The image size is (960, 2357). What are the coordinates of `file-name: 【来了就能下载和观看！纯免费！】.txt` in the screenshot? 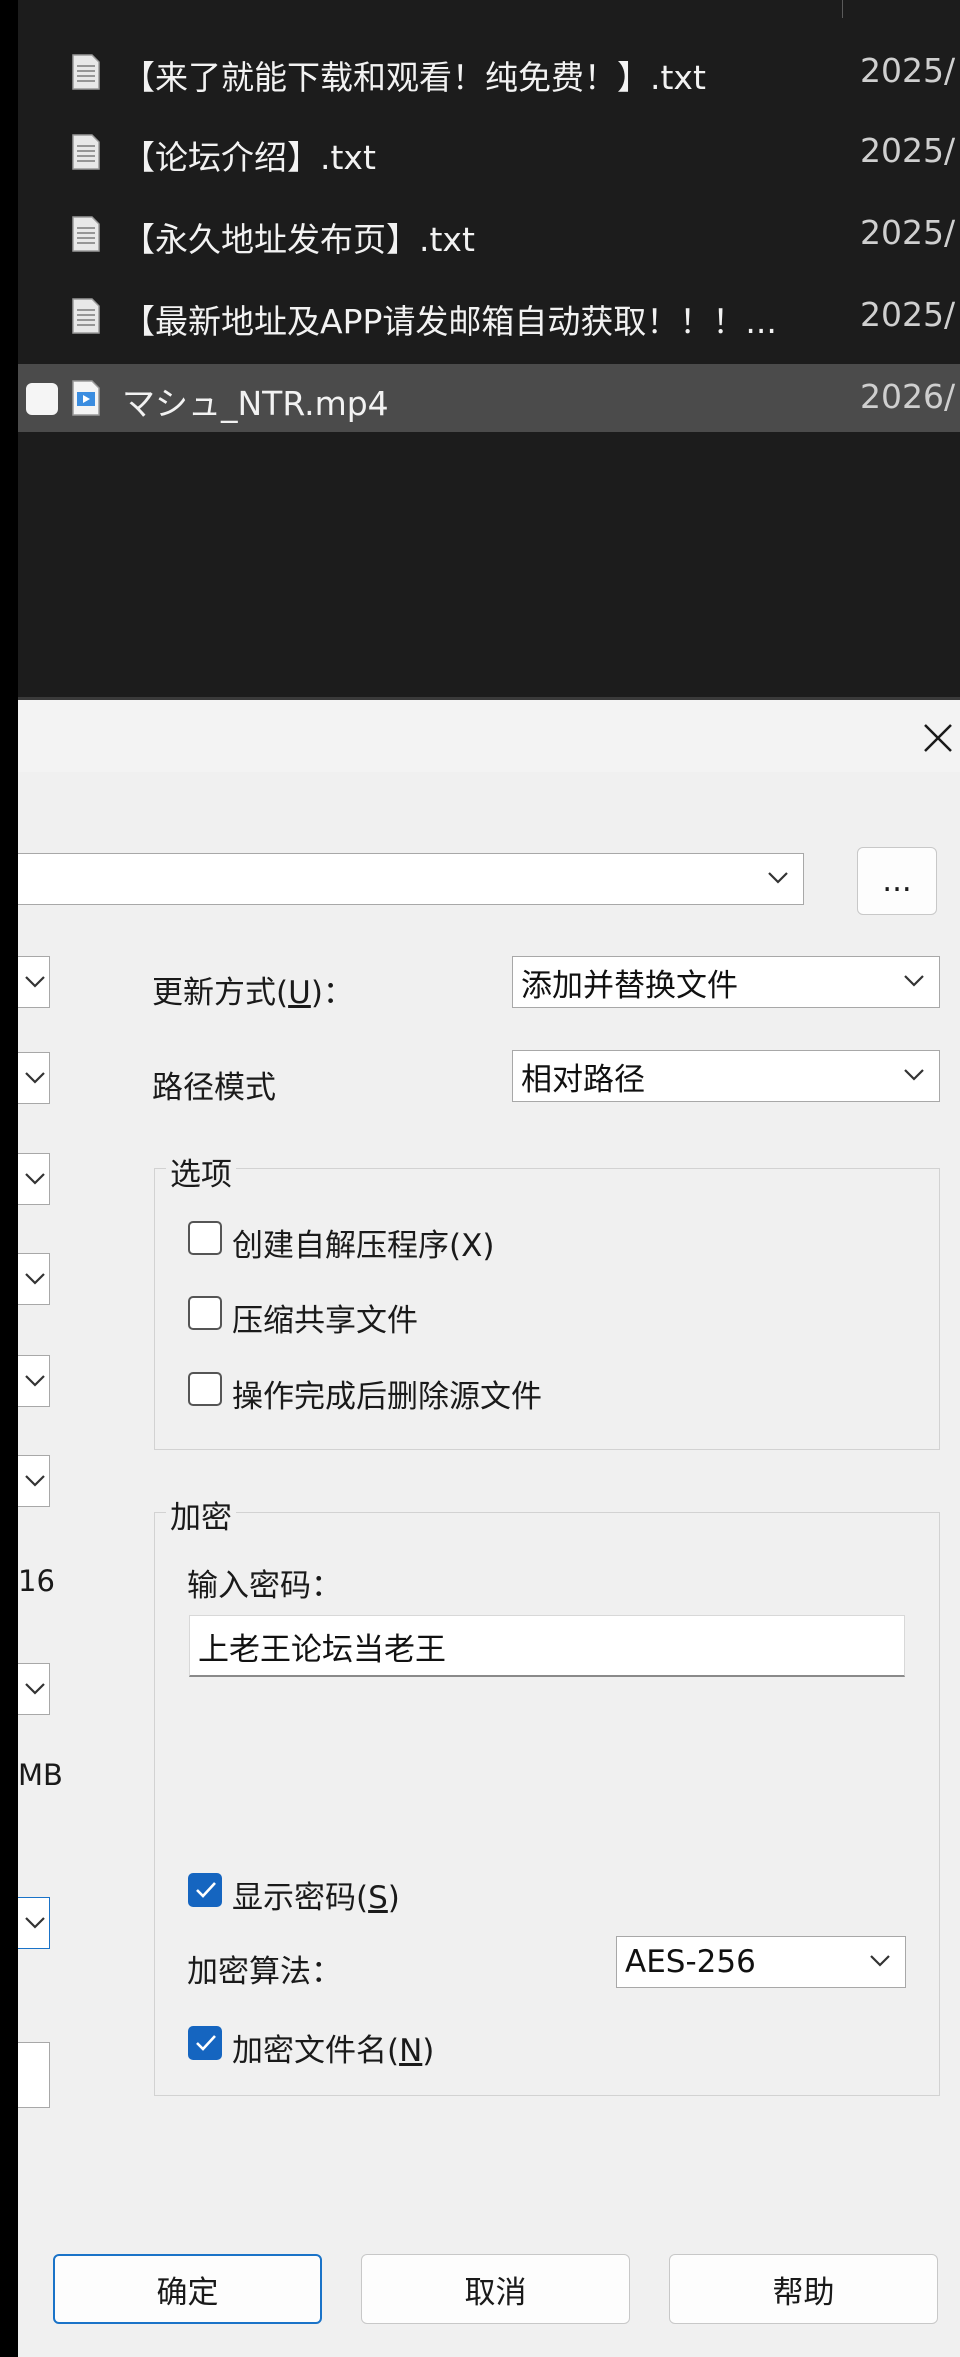 It's located at (414, 77).